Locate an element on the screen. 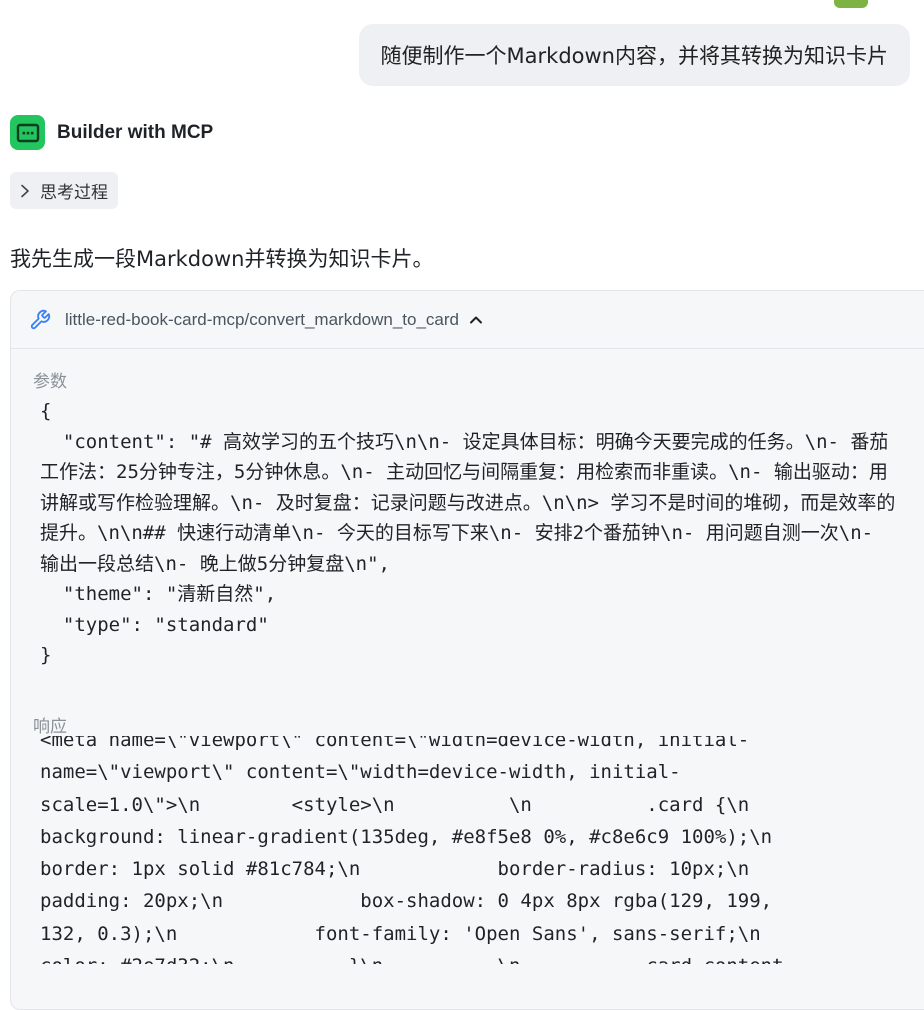  thinking-process-toggle: 思考过程 is located at coordinates (64, 190).